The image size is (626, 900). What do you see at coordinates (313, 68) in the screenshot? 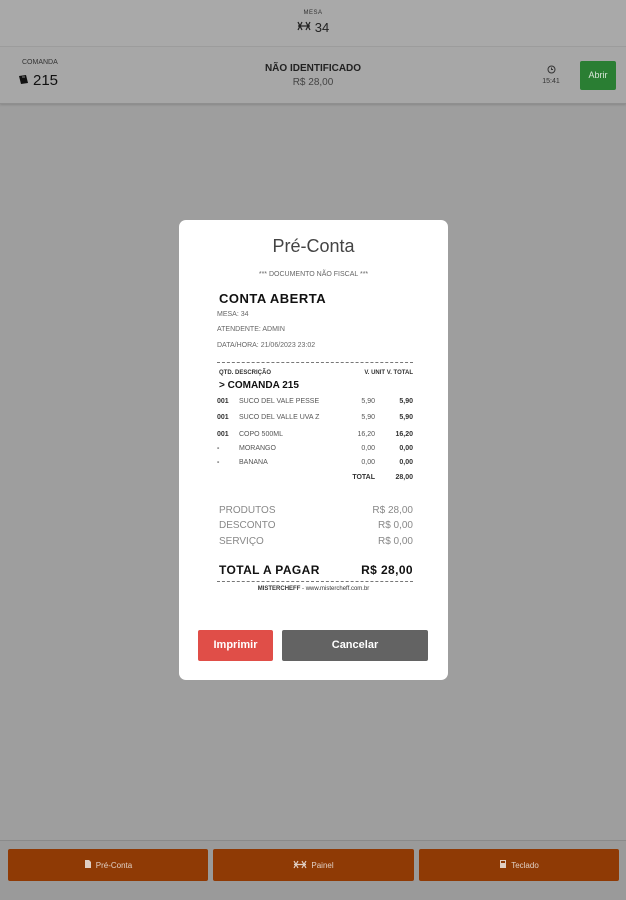
I see `customer-name: NÃO IDENTIFICADO` at bounding box center [313, 68].